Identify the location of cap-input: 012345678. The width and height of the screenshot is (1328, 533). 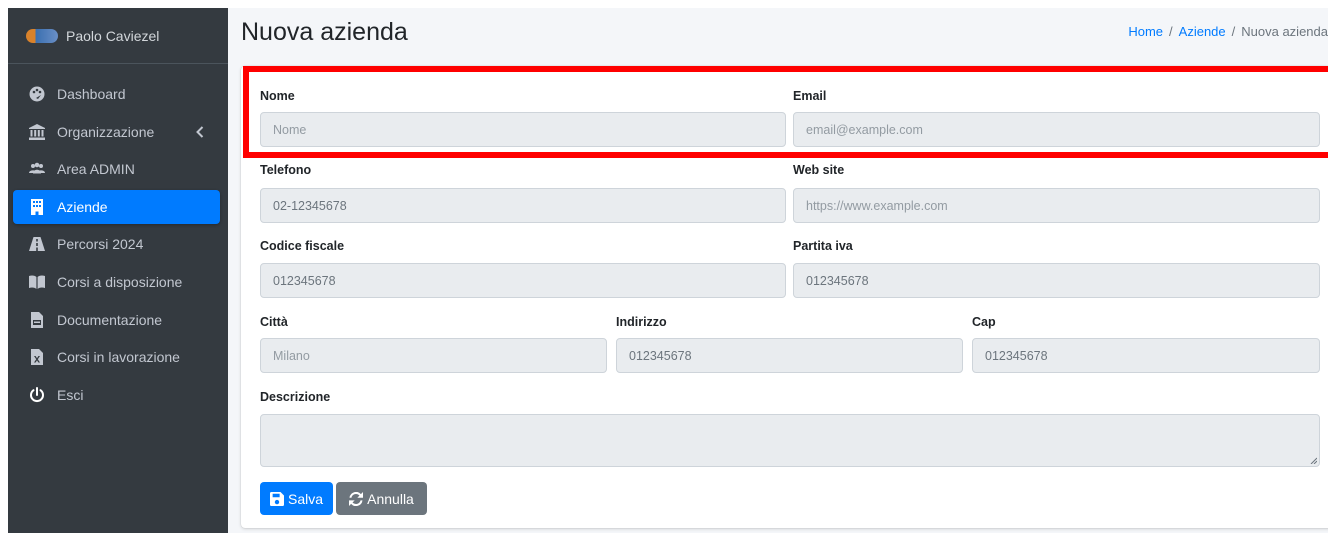
(1146, 355).